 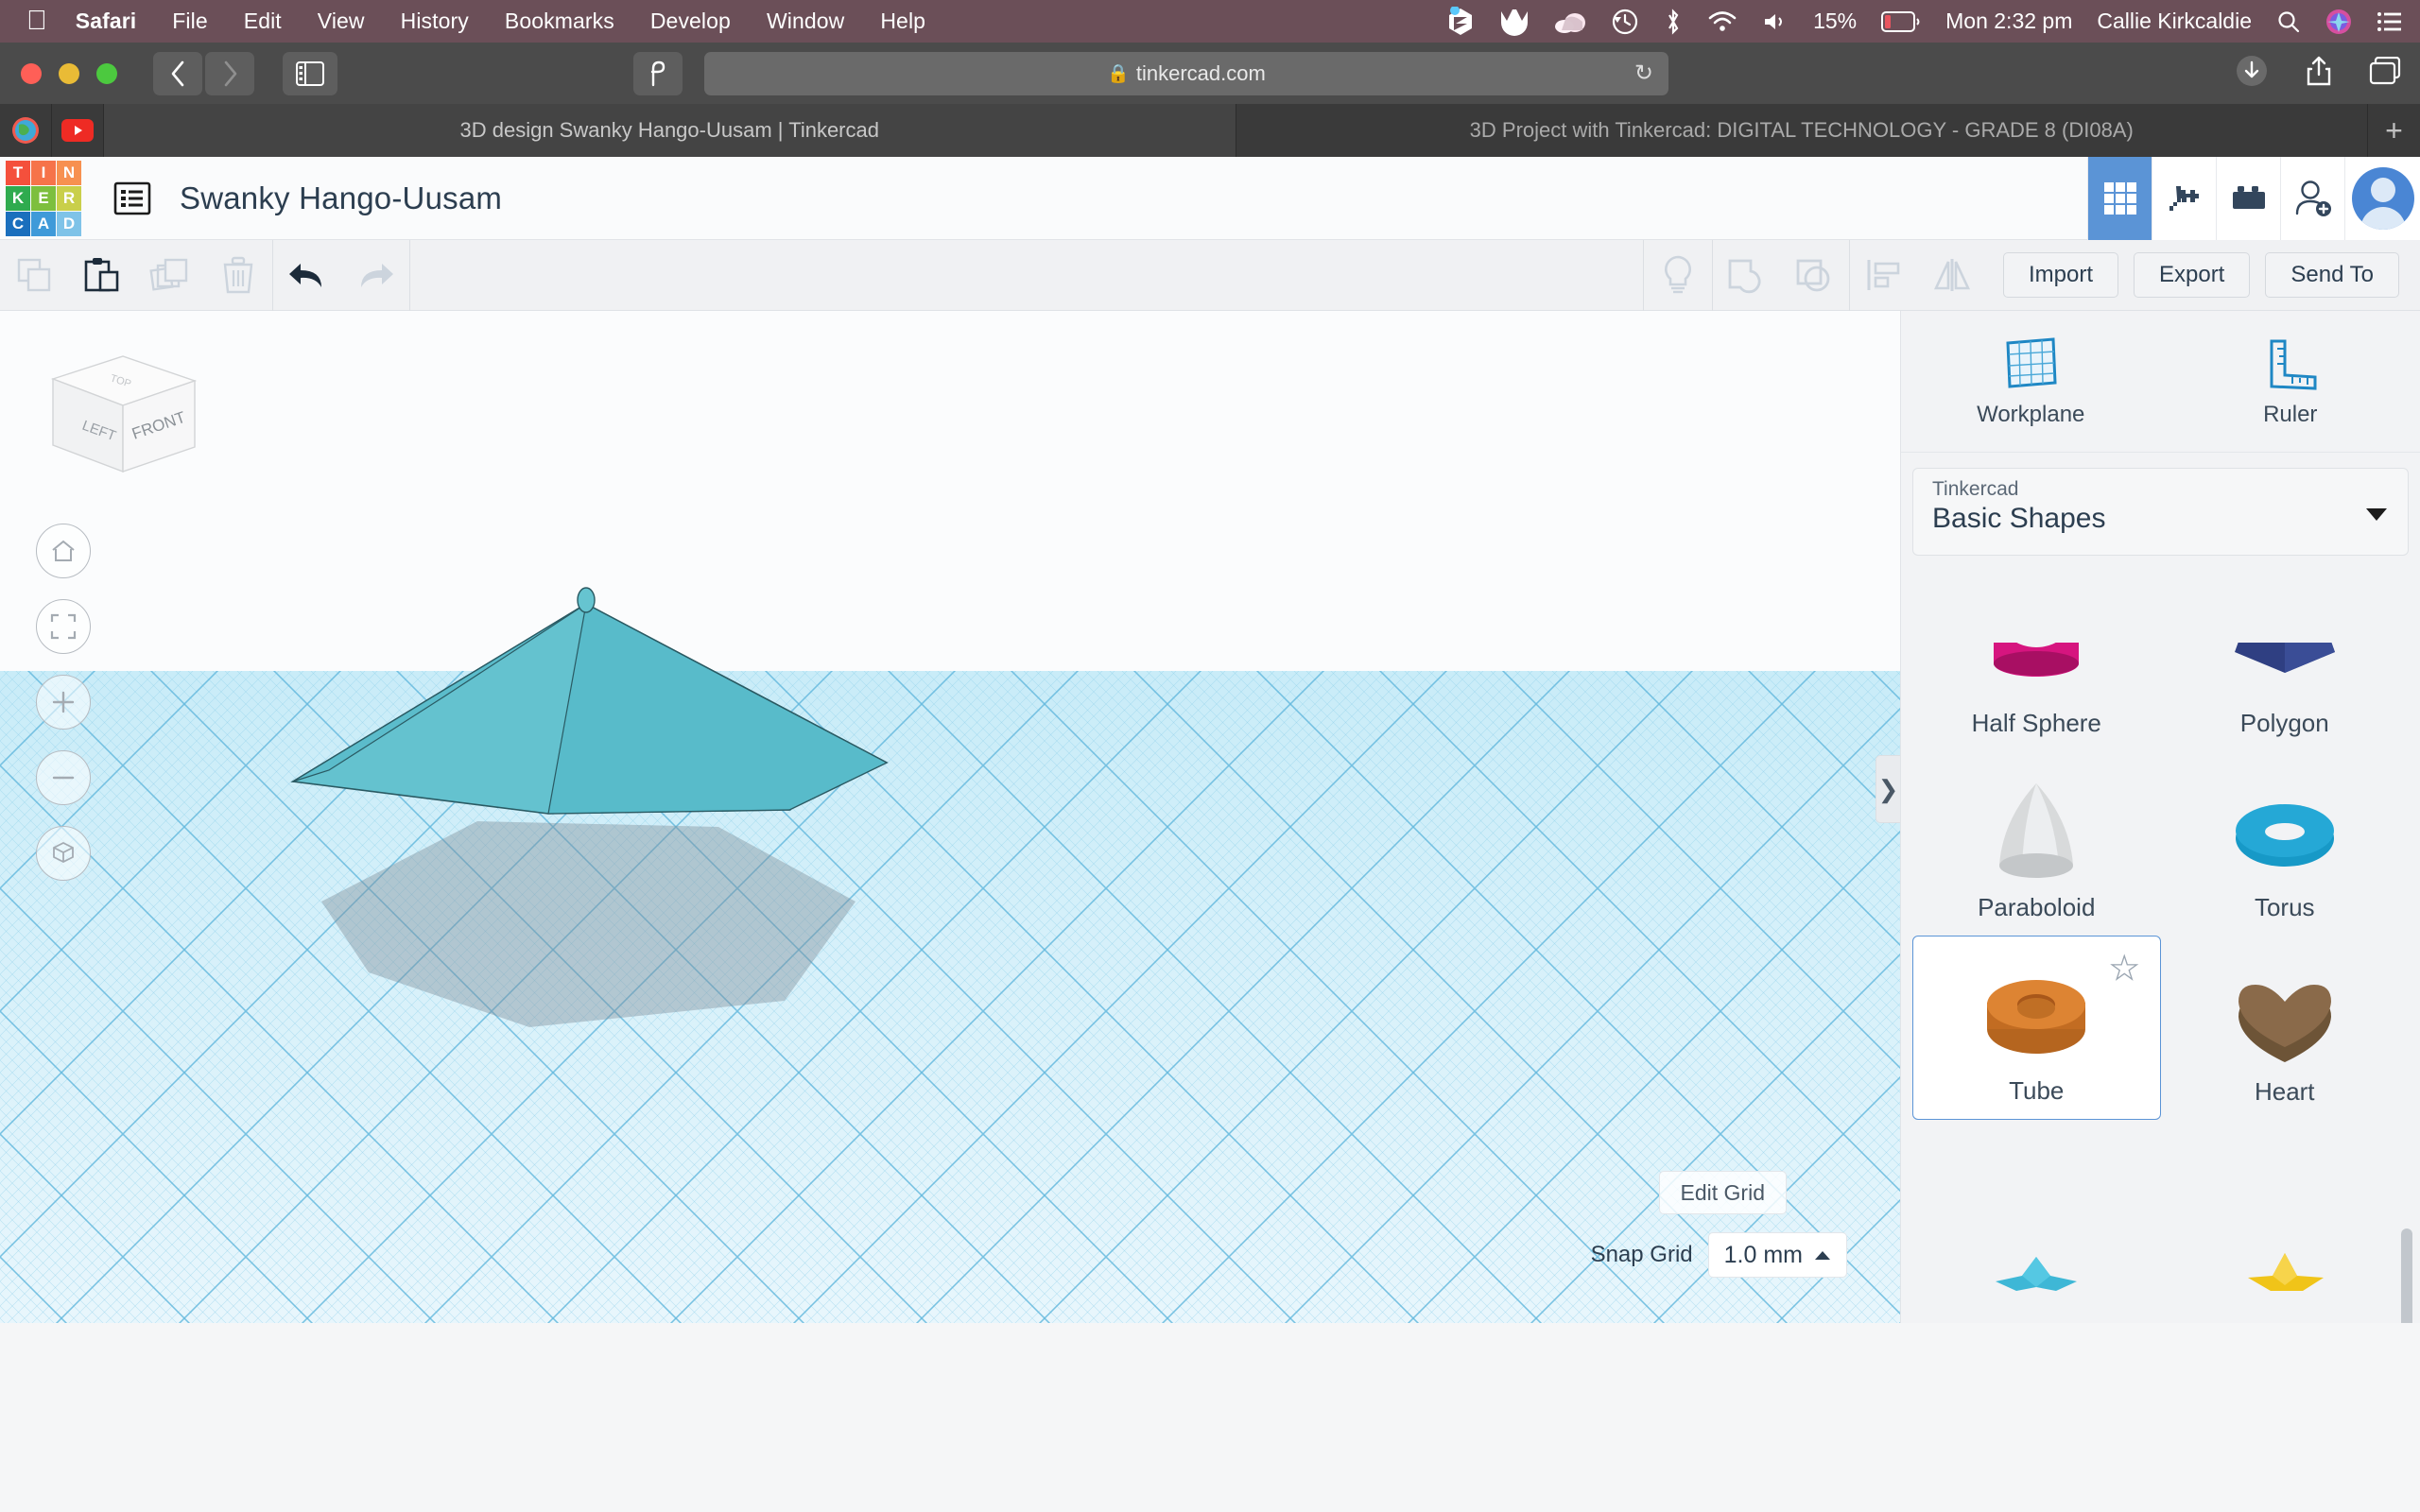 I want to click on avatar, so click(x=2382, y=198).